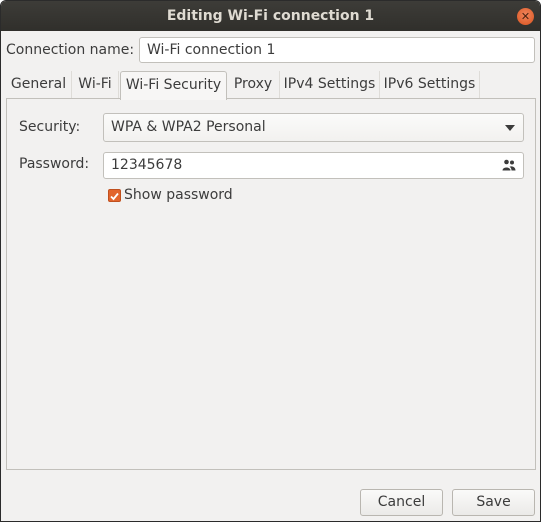 Image resolution: width=541 pixels, height=522 pixels. What do you see at coordinates (493, 502) in the screenshot?
I see `save-button: Save` at bounding box center [493, 502].